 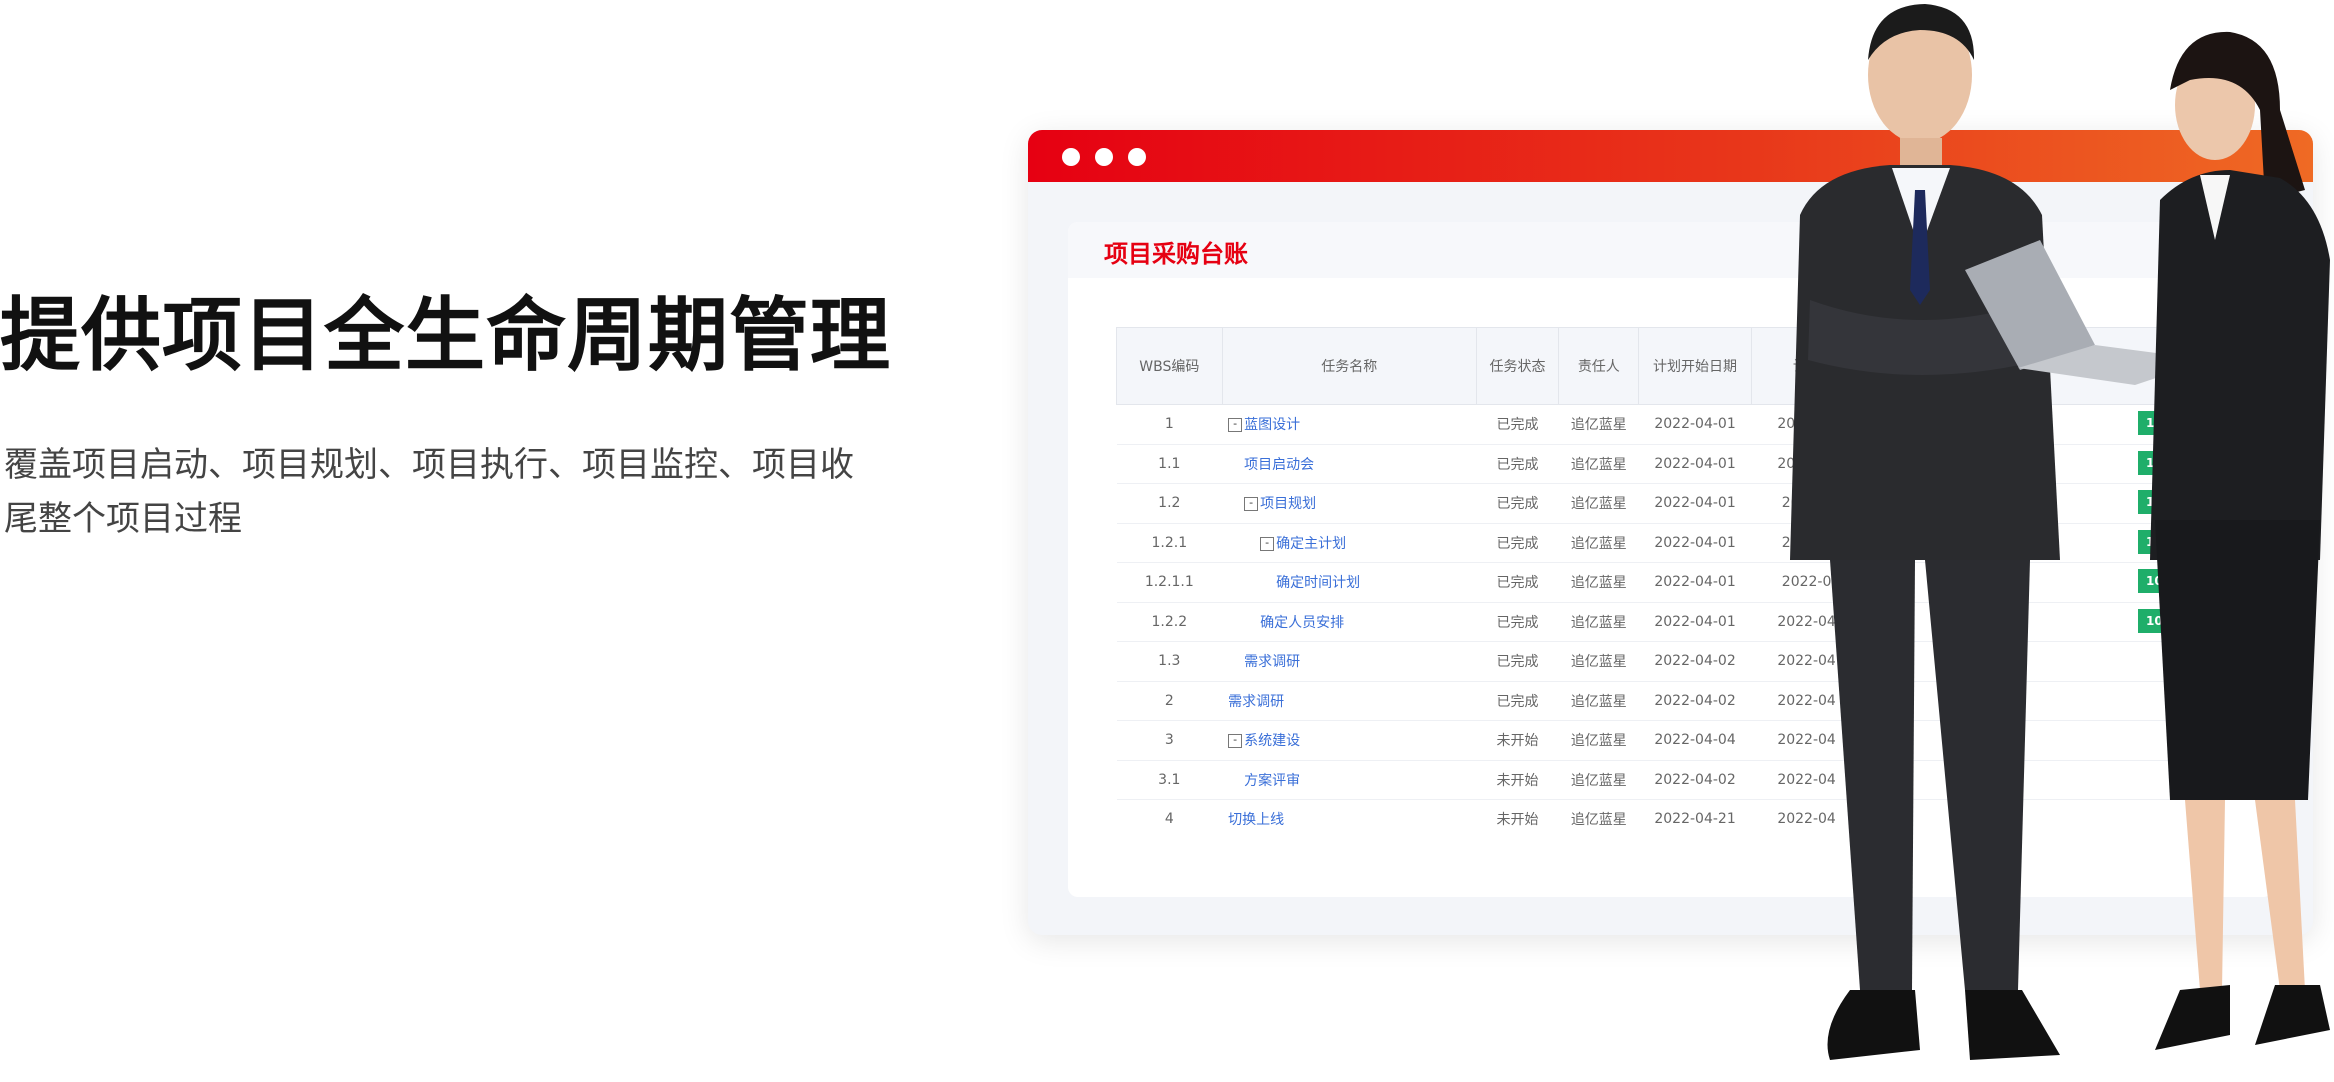 What do you see at coordinates (1695, 740) in the screenshot?
I see `start-date-cell: 2022-04-04` at bounding box center [1695, 740].